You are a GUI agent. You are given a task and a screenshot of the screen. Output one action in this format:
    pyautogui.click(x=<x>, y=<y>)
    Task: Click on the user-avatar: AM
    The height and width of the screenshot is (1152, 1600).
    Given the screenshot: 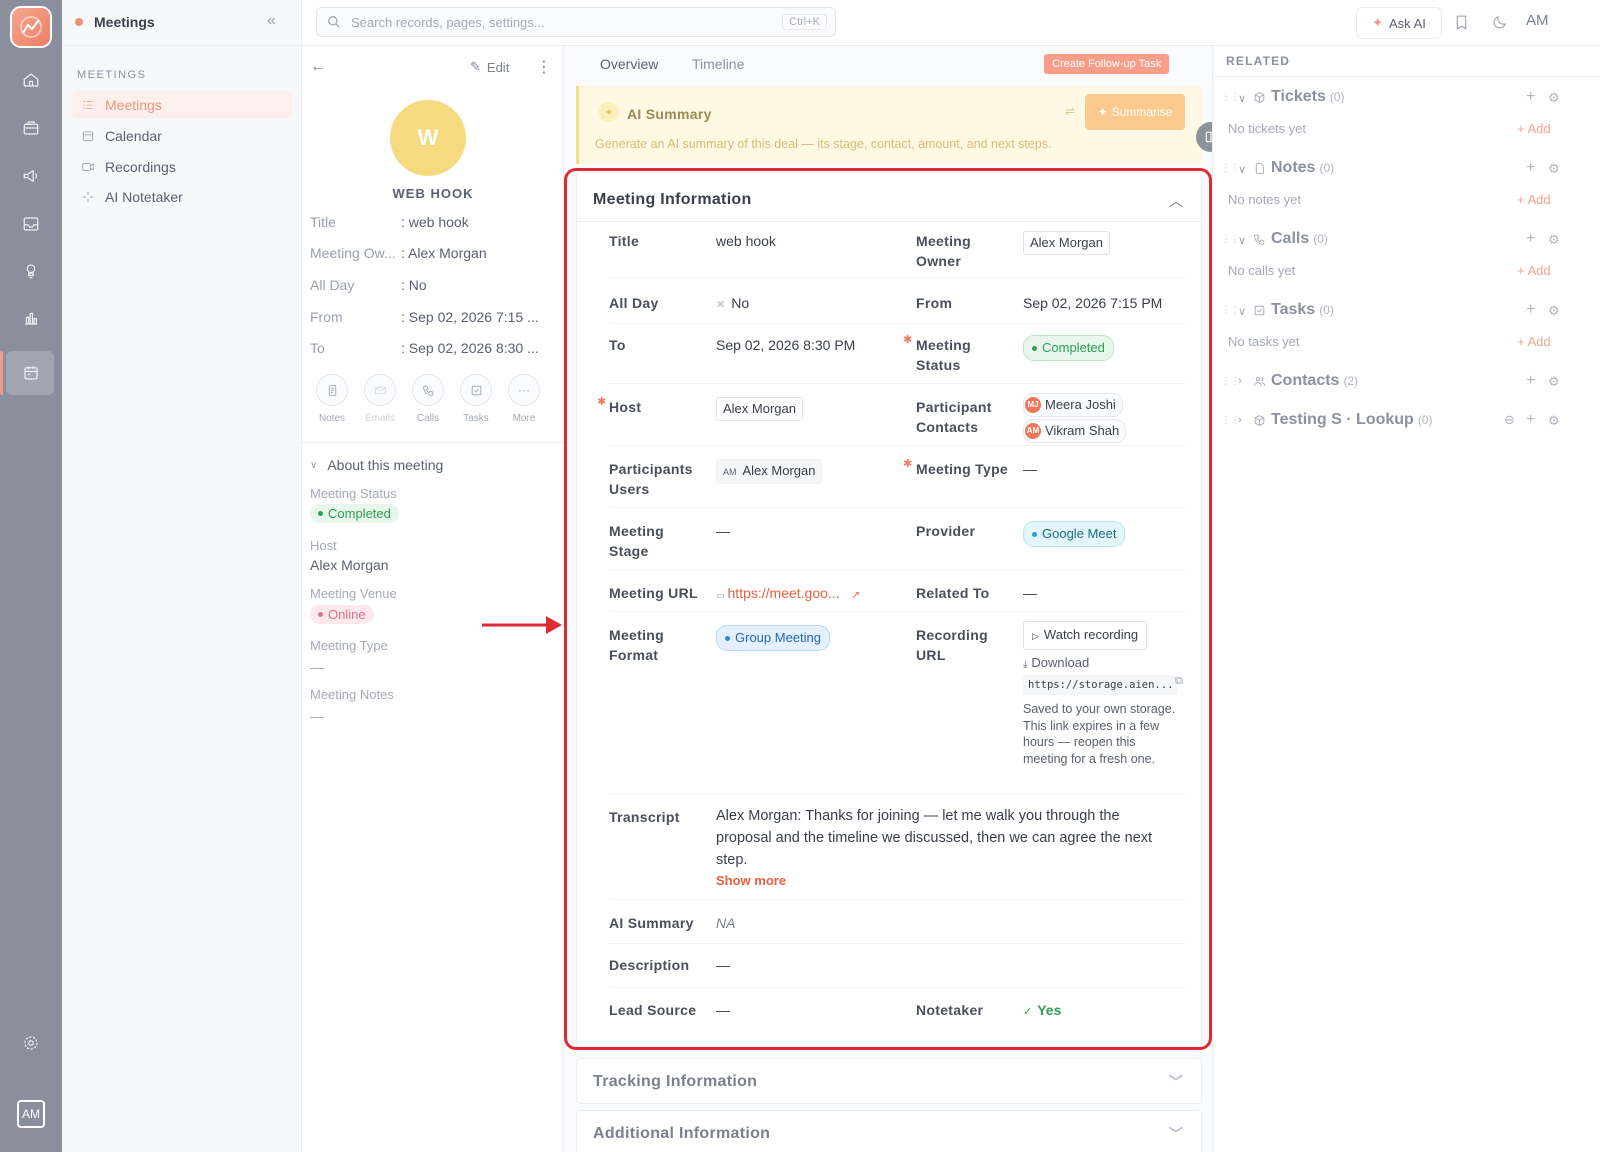 What is the action you would take?
    pyautogui.click(x=31, y=1114)
    